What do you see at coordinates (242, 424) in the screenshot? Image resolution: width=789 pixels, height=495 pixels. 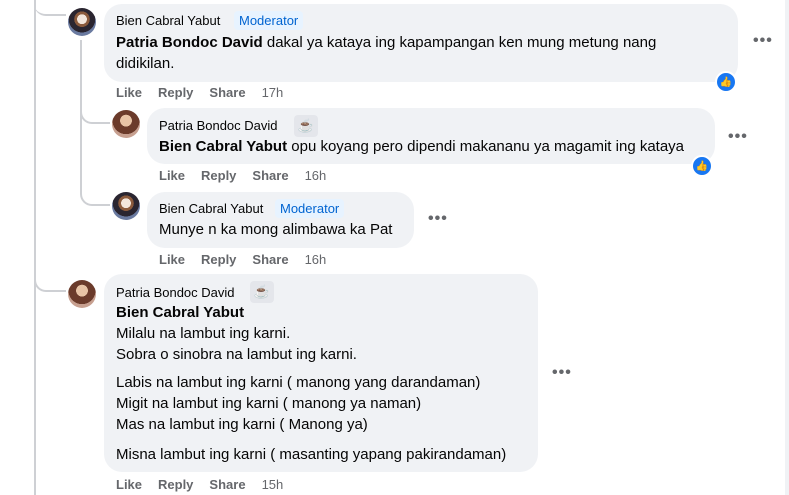 I see `comment-text: Mas na lambut ing karni ( Manong ya)` at bounding box center [242, 424].